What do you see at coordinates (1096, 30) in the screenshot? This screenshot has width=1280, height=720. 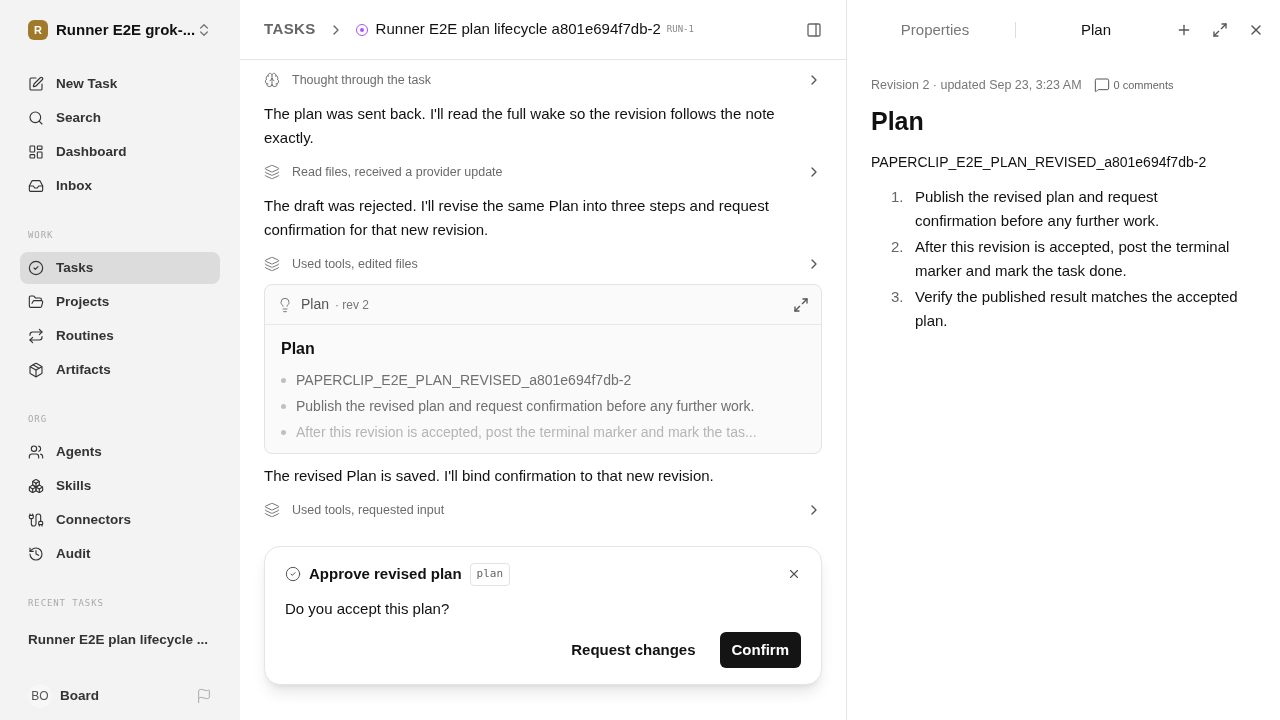 I see `panel-tab: Plan` at bounding box center [1096, 30].